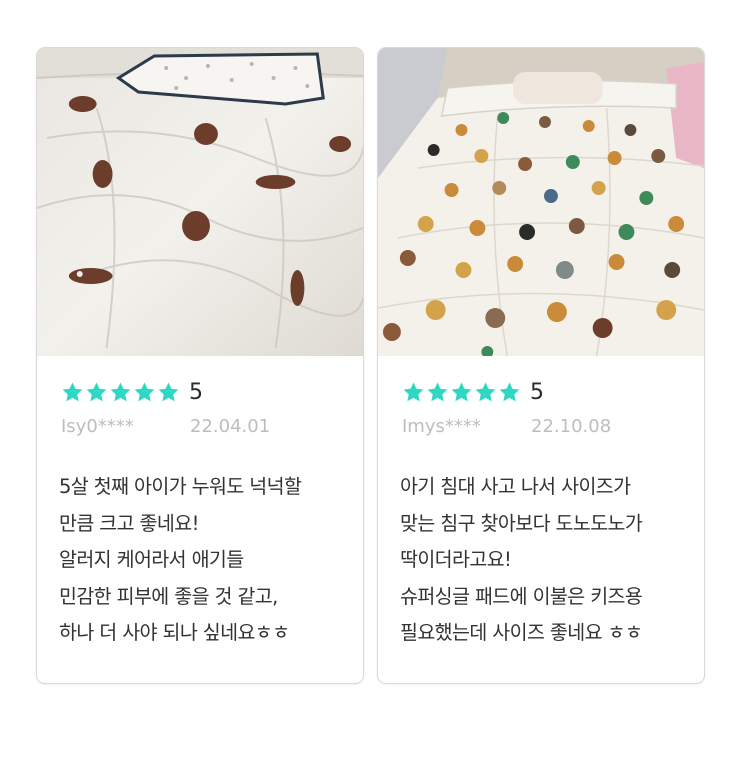 The height and width of the screenshot is (781, 740). Describe the element at coordinates (174, 632) in the screenshot. I see `review-line: 하나 더 사야 되나 싶네요ㅎㅎ` at that location.